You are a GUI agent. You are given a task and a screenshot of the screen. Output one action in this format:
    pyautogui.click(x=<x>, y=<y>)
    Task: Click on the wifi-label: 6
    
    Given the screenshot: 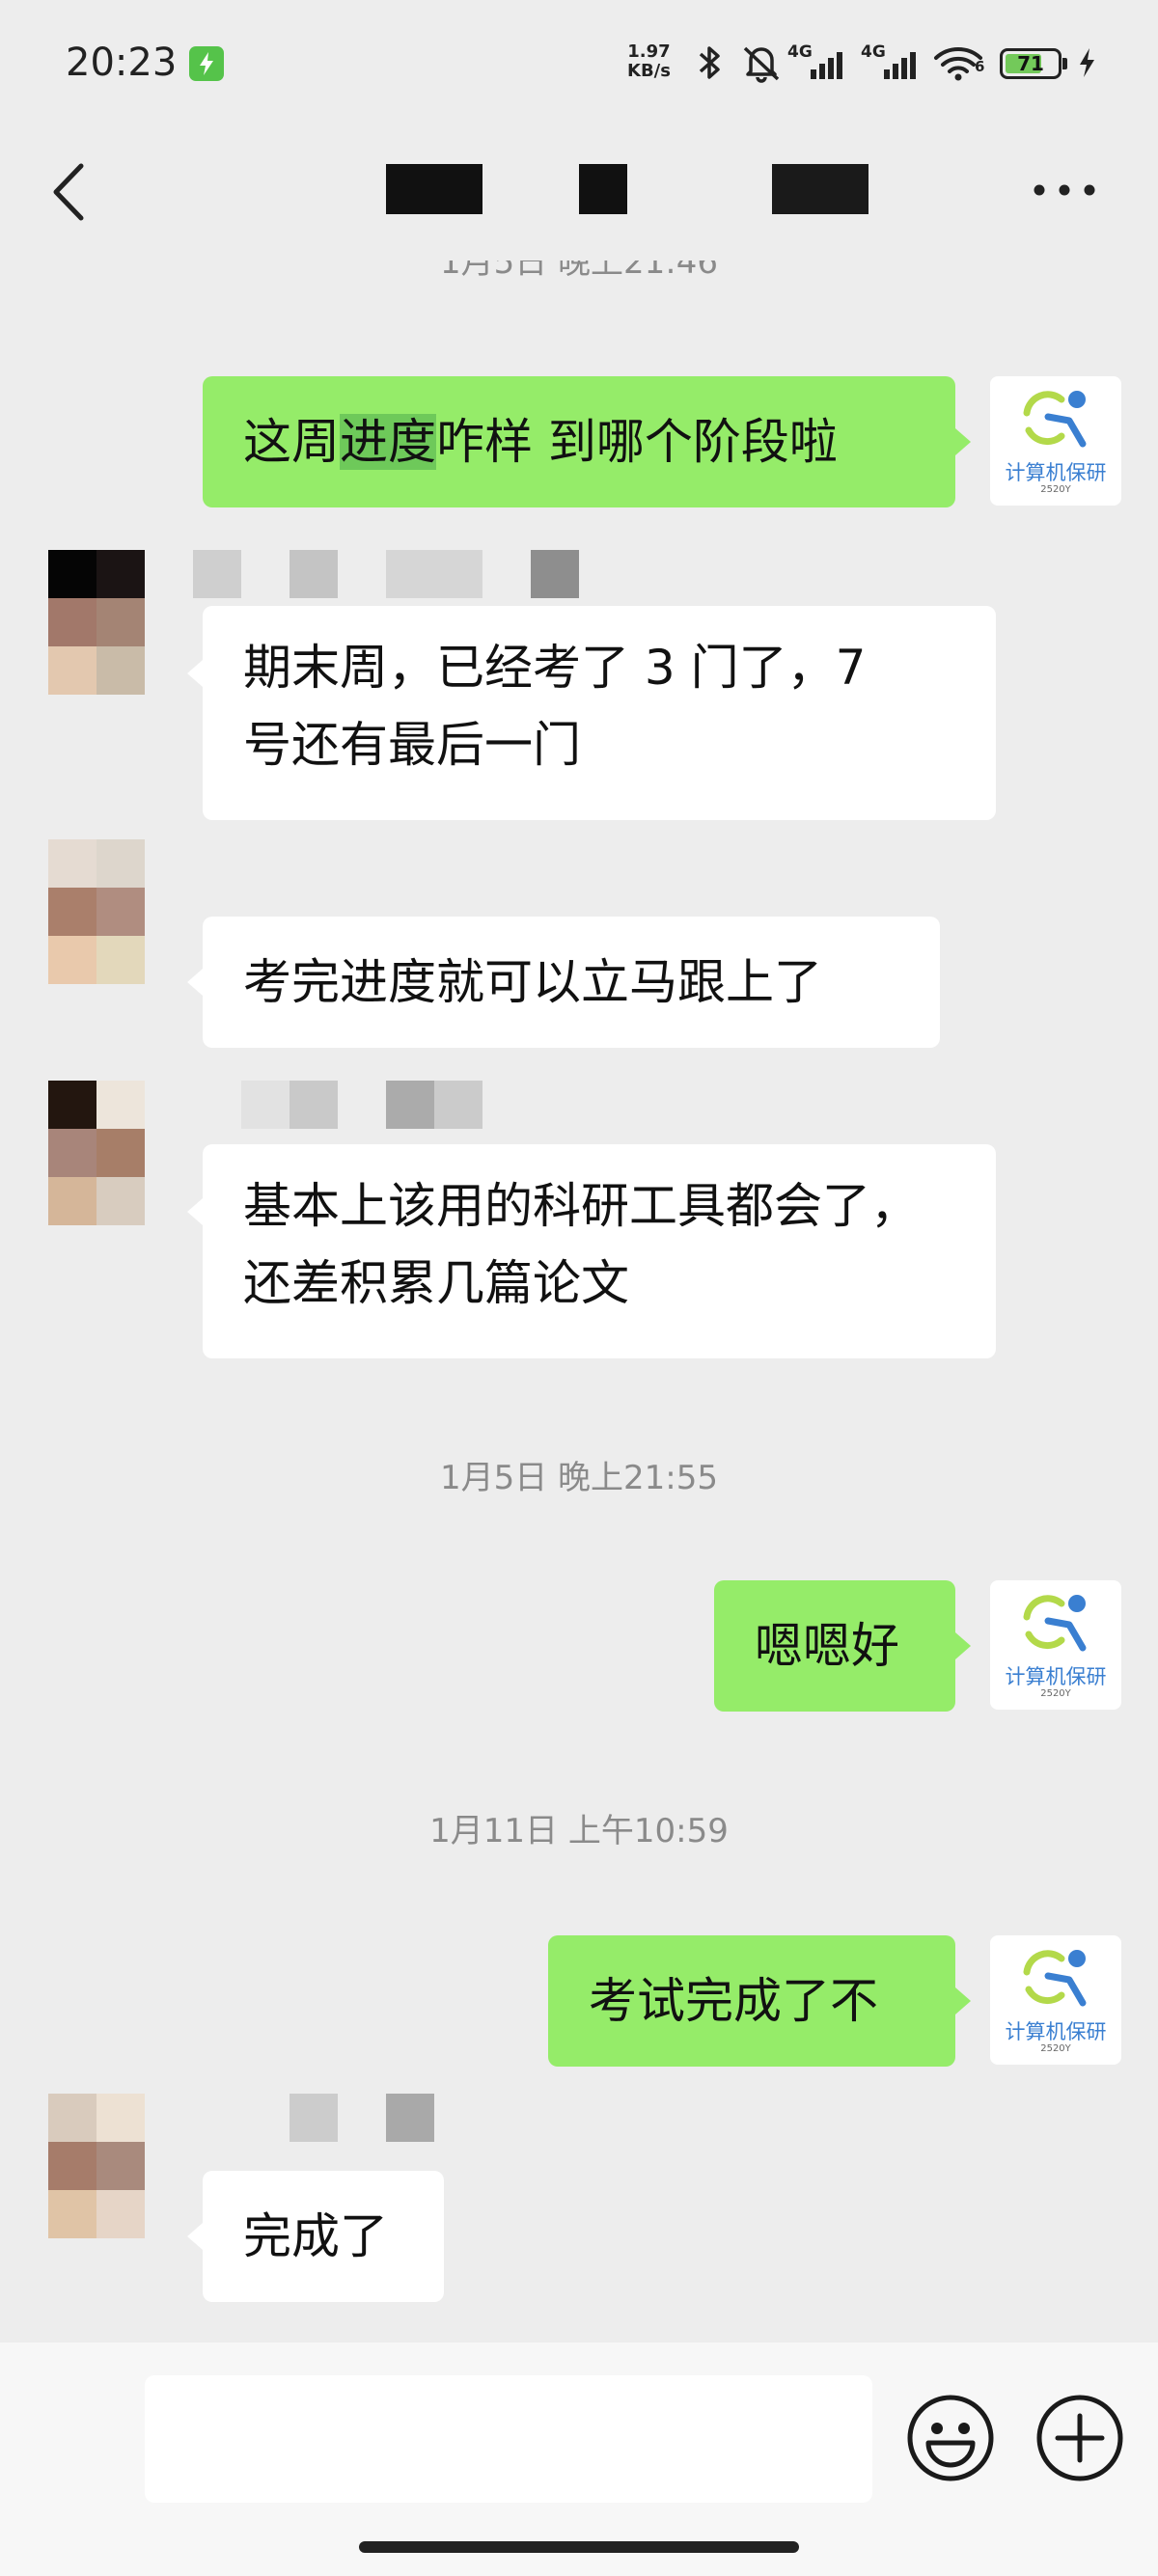 What is the action you would take?
    pyautogui.click(x=980, y=66)
    